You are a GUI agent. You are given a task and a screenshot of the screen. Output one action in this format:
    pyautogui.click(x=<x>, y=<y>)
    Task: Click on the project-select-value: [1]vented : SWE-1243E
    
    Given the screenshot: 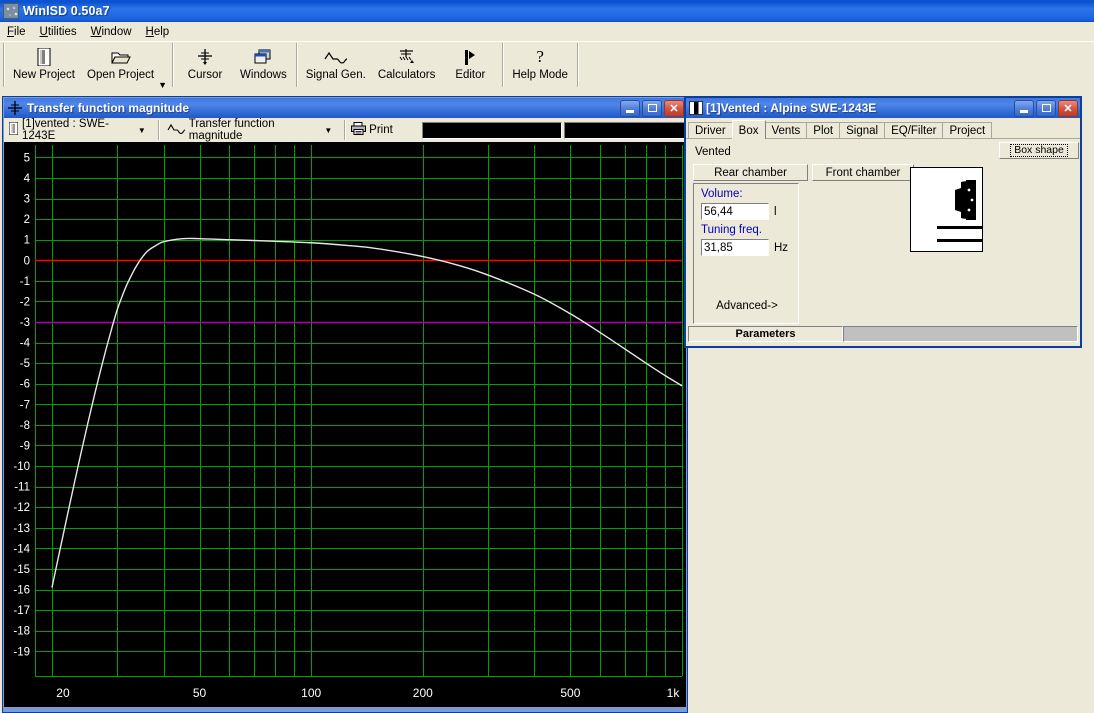 What is the action you would take?
    pyautogui.click(x=65, y=130)
    